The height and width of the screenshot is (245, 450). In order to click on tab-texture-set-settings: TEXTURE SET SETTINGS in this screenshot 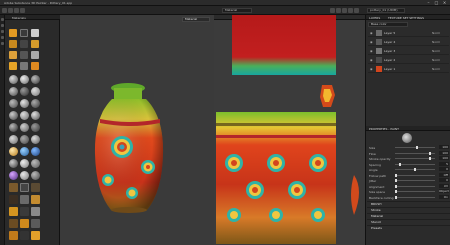, I will do `click(406, 18)`.